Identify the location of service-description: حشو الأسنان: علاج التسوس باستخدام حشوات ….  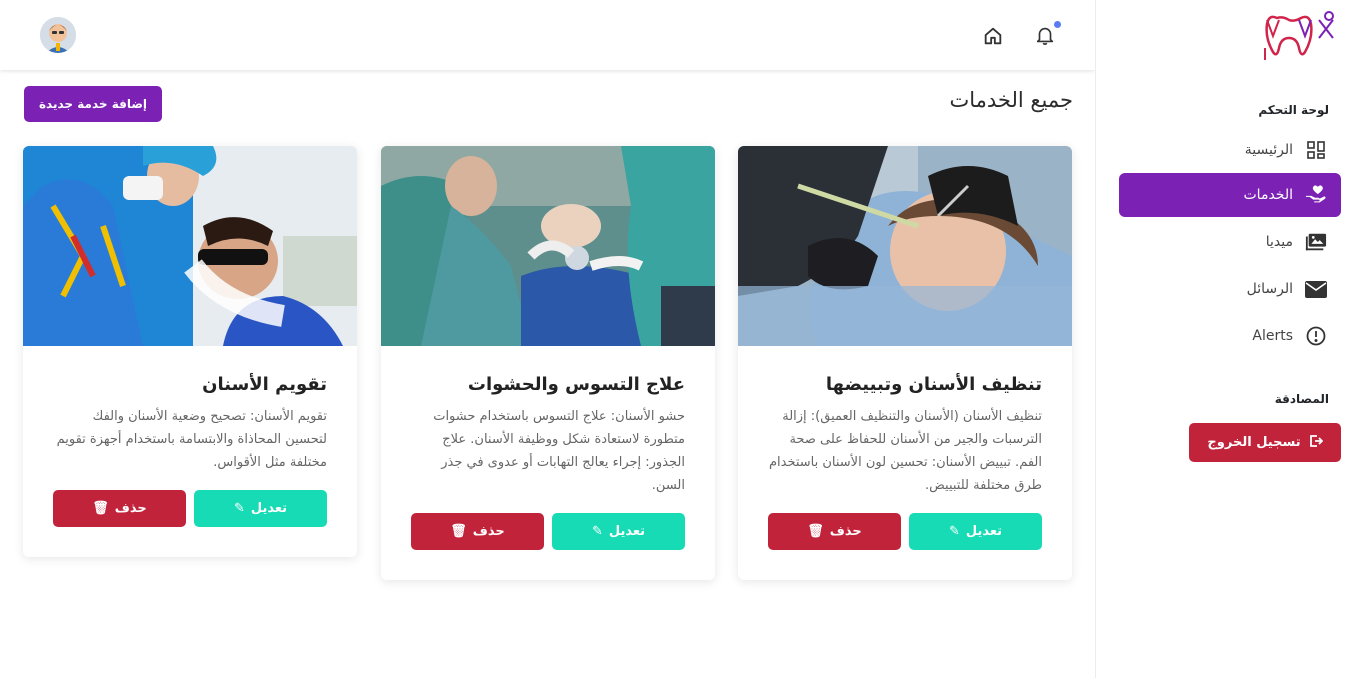
(559, 451).